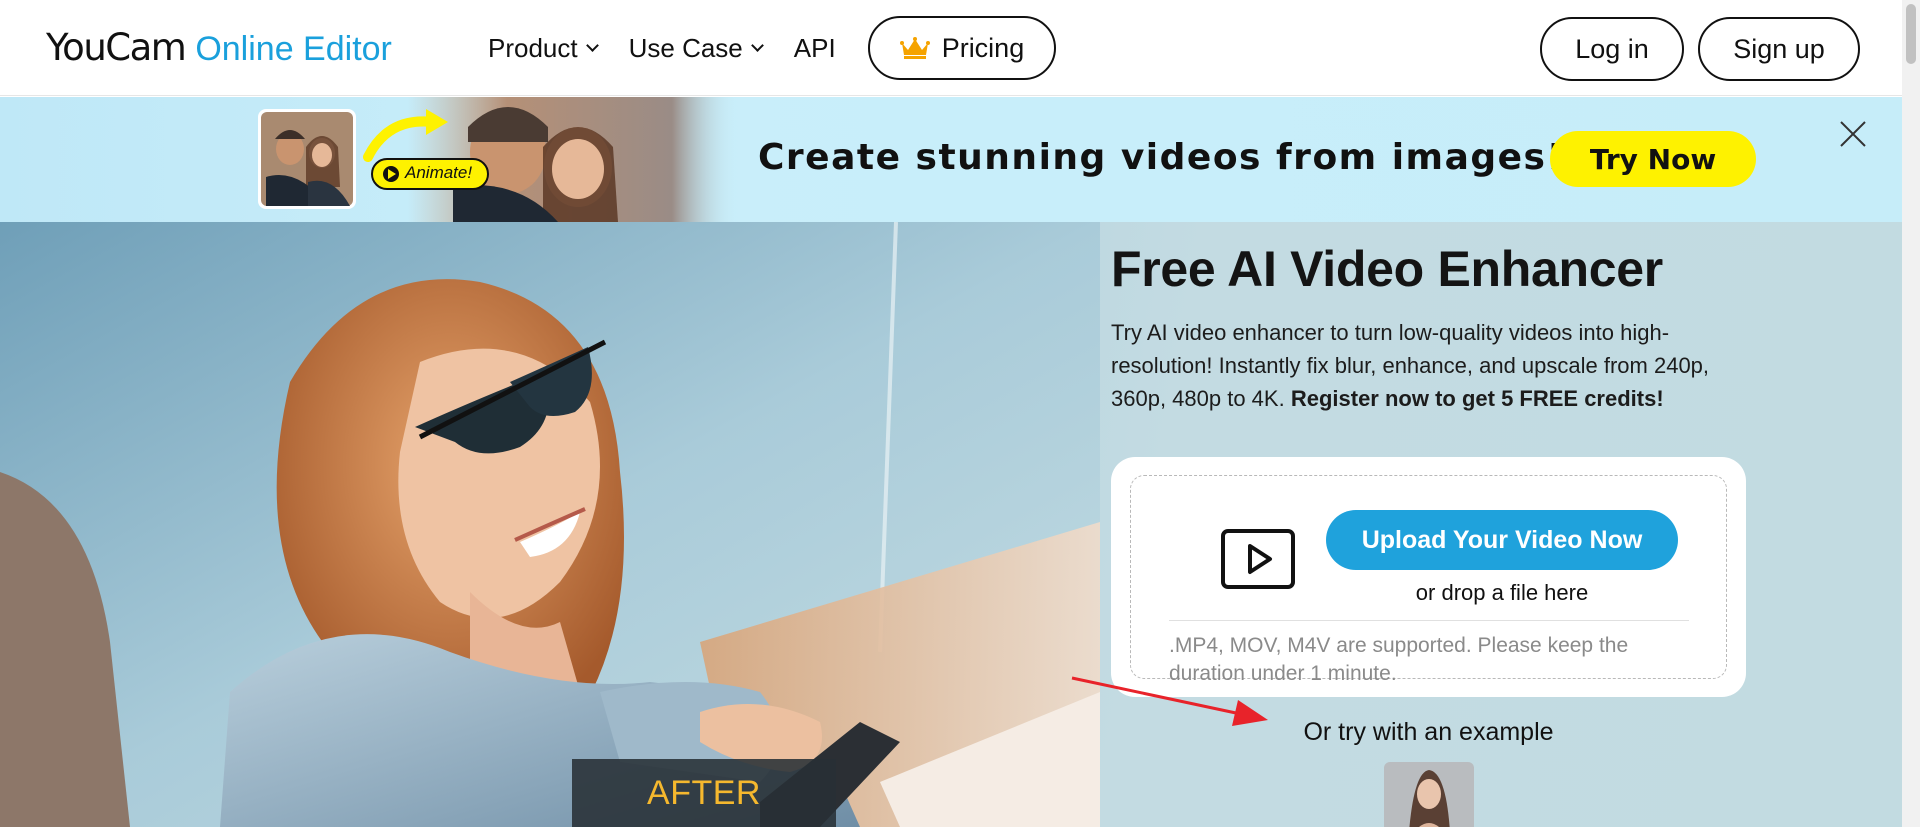 The width and height of the screenshot is (1920, 827). What do you see at coordinates (1161, 157) in the screenshot?
I see `banner-headline: Create stunning videos from images!` at bounding box center [1161, 157].